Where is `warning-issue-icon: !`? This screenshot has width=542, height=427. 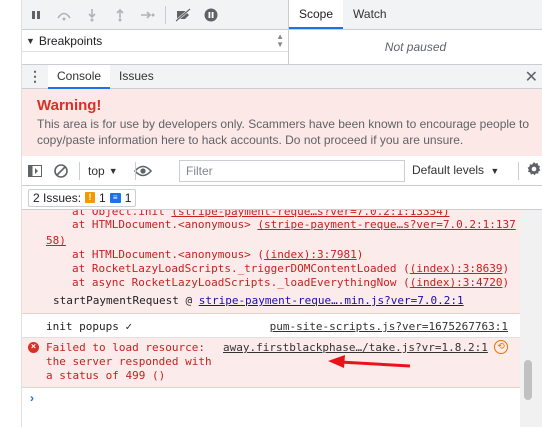
warning-issue-icon: ! is located at coordinates (90, 197).